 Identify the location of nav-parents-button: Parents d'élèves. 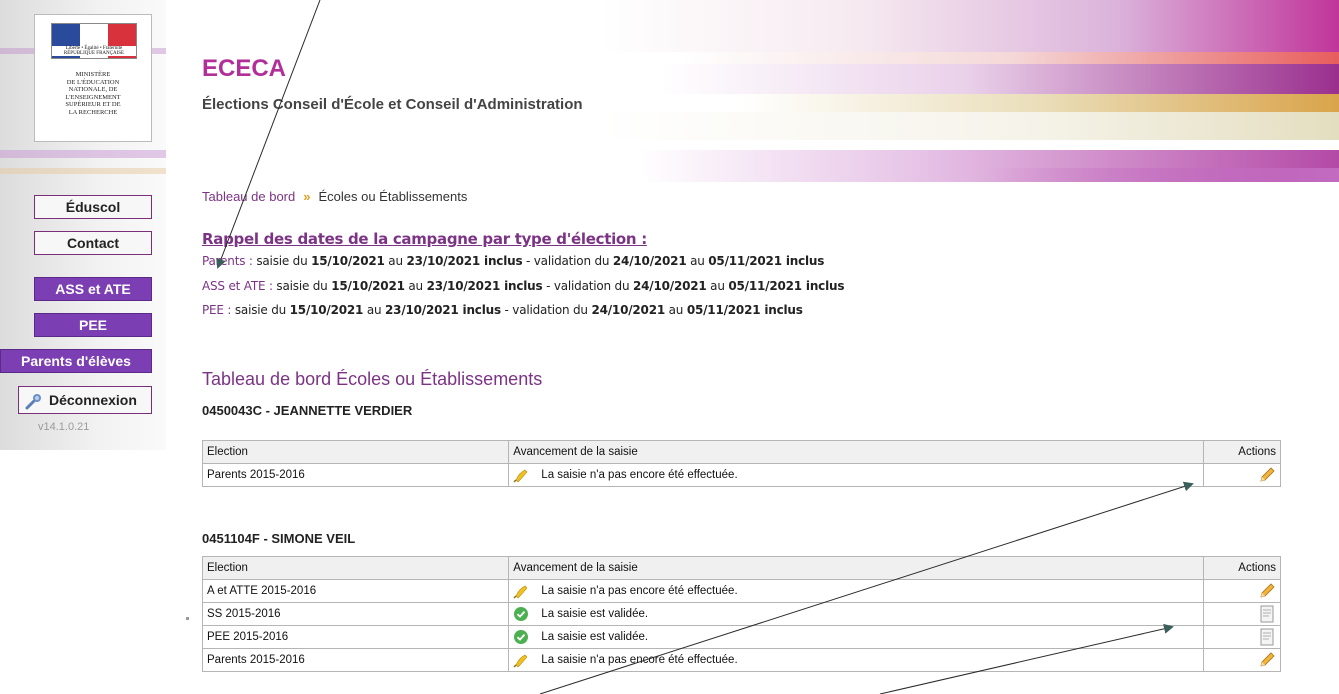
(76, 361).